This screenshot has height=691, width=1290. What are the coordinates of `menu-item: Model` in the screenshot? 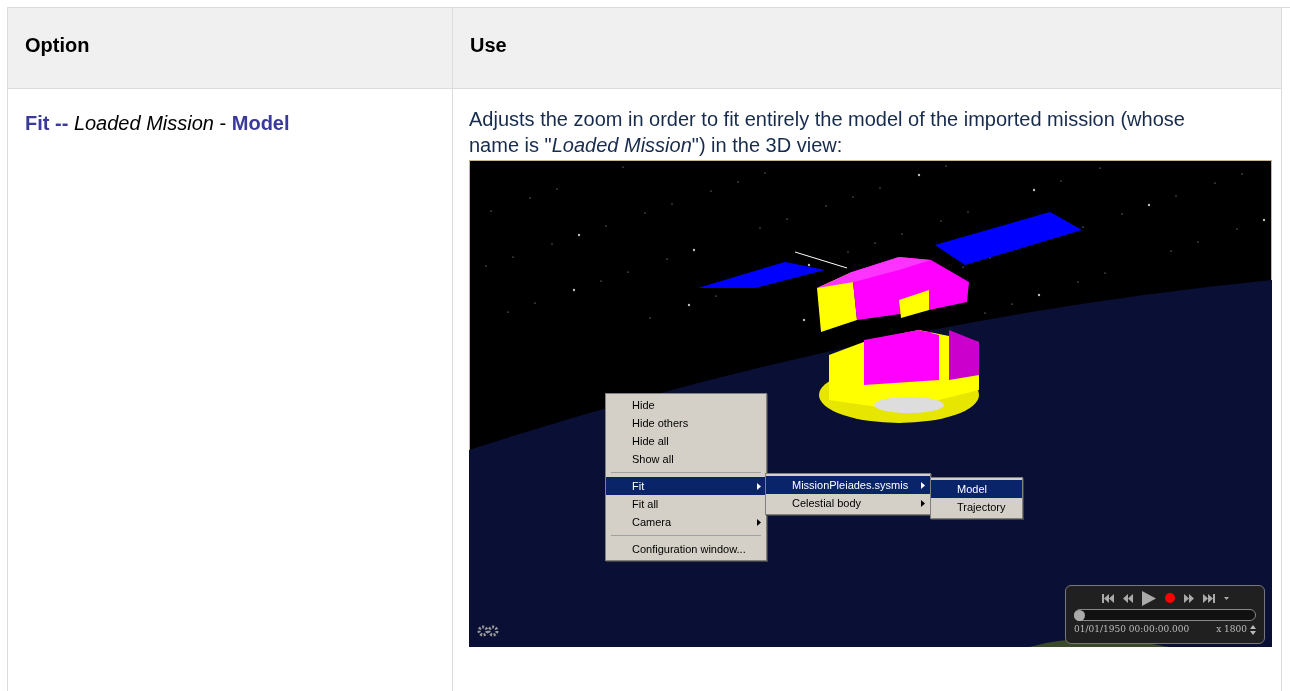 It's located at (976, 489).